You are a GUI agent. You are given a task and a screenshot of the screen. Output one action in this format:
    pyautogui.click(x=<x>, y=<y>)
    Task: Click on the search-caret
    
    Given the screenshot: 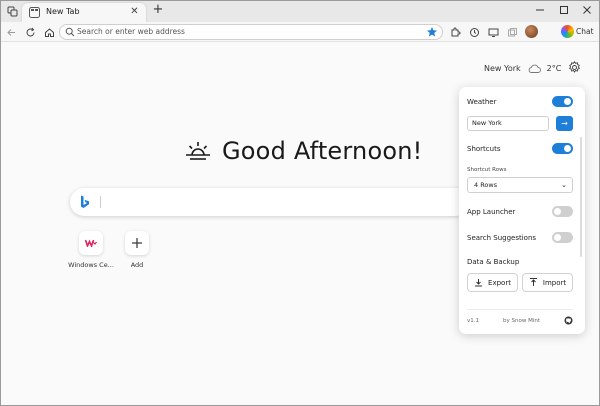 What is the action you would take?
    pyautogui.click(x=100, y=202)
    